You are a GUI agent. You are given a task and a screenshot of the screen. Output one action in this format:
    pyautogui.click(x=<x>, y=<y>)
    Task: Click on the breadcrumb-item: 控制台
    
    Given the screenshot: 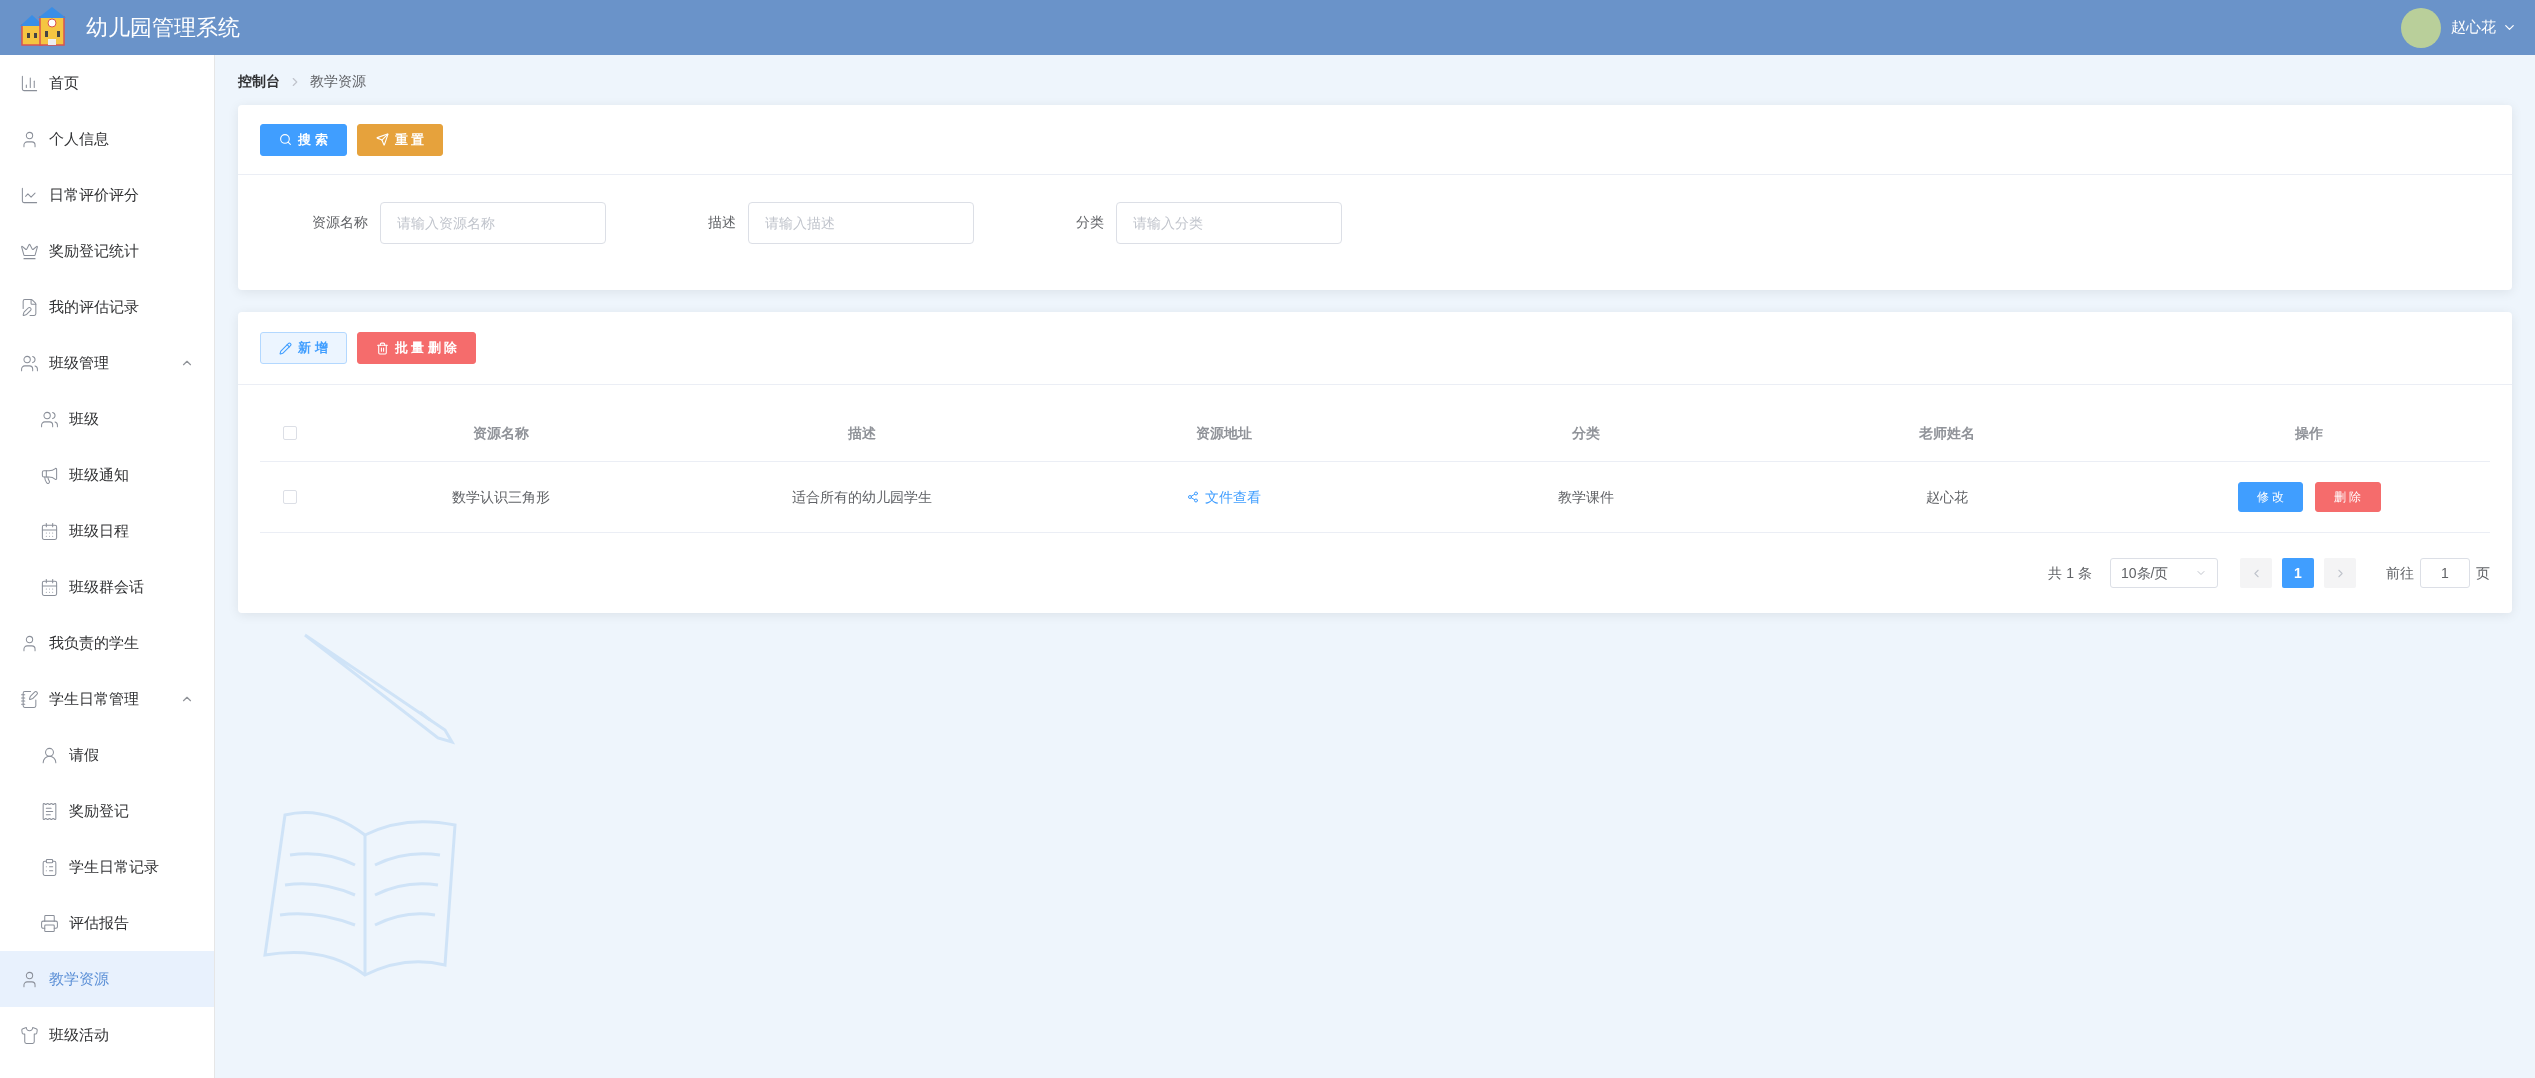 What is the action you would take?
    pyautogui.click(x=259, y=81)
    